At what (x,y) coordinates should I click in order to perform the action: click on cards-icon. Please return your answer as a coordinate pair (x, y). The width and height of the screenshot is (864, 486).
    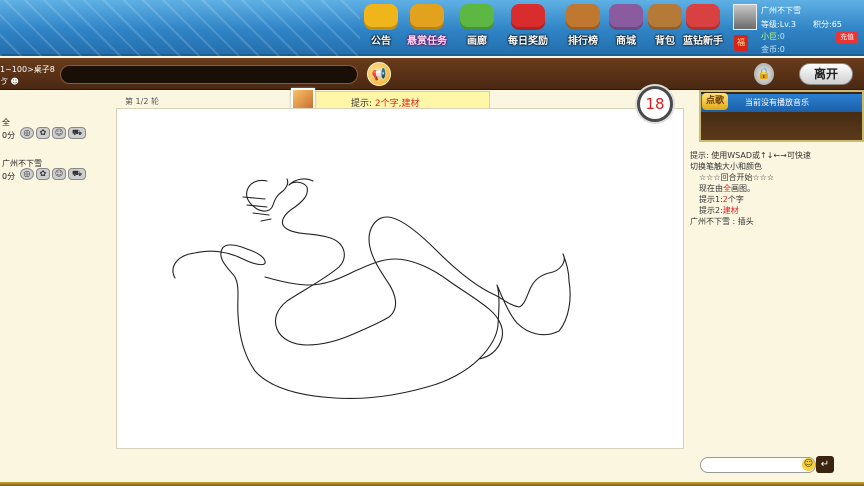
    Looking at the image, I should click on (477, 17).